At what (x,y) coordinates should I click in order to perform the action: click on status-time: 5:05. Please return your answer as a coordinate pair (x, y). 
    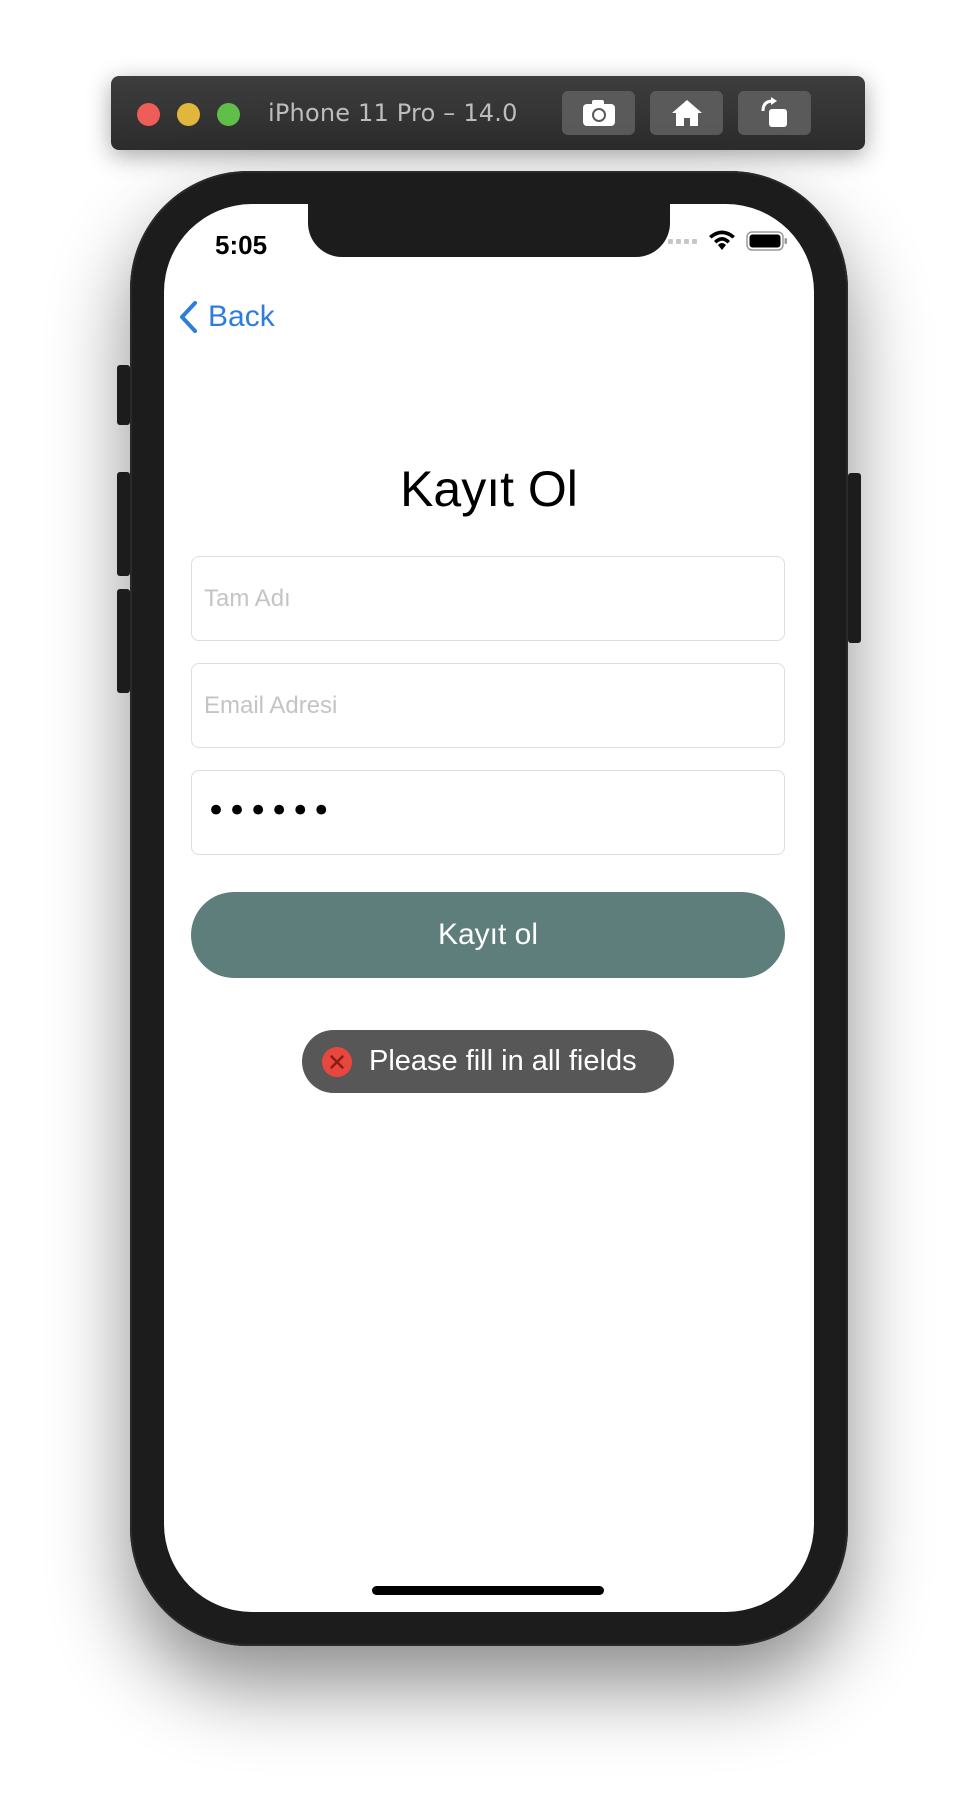
    Looking at the image, I should click on (241, 245).